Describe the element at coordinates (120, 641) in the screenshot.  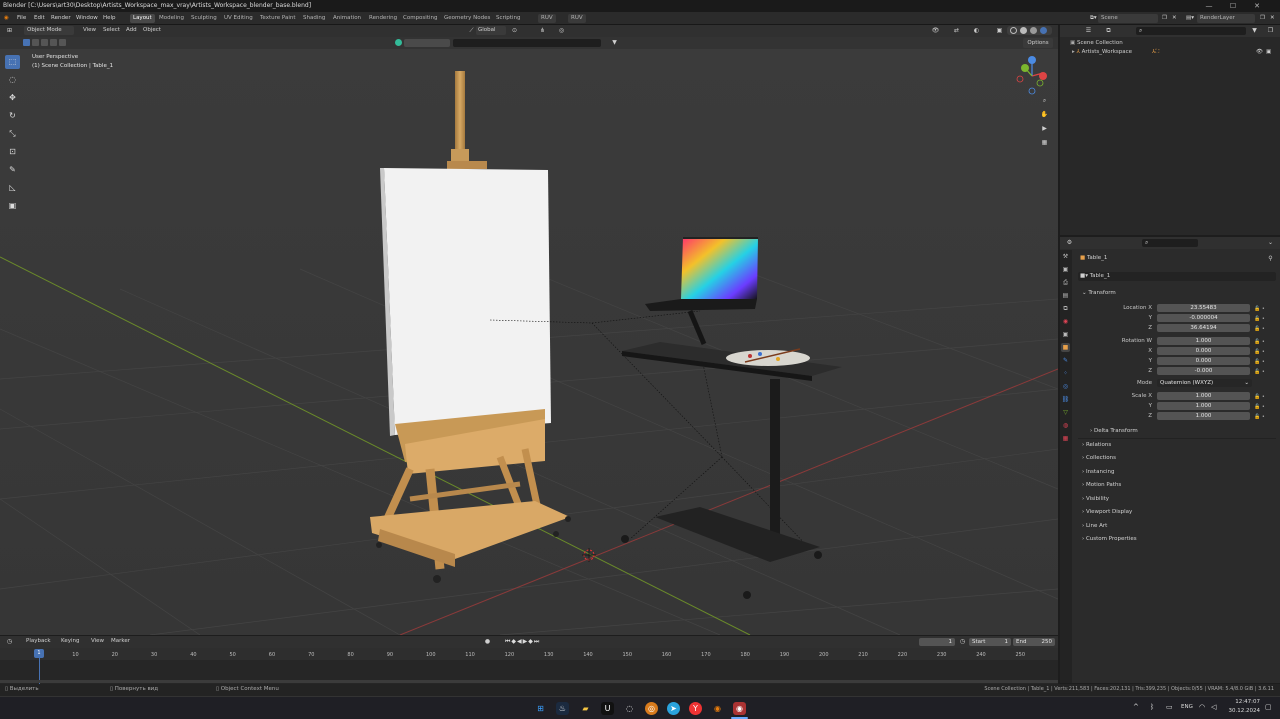
I see `menu-marker: Marker` at that location.